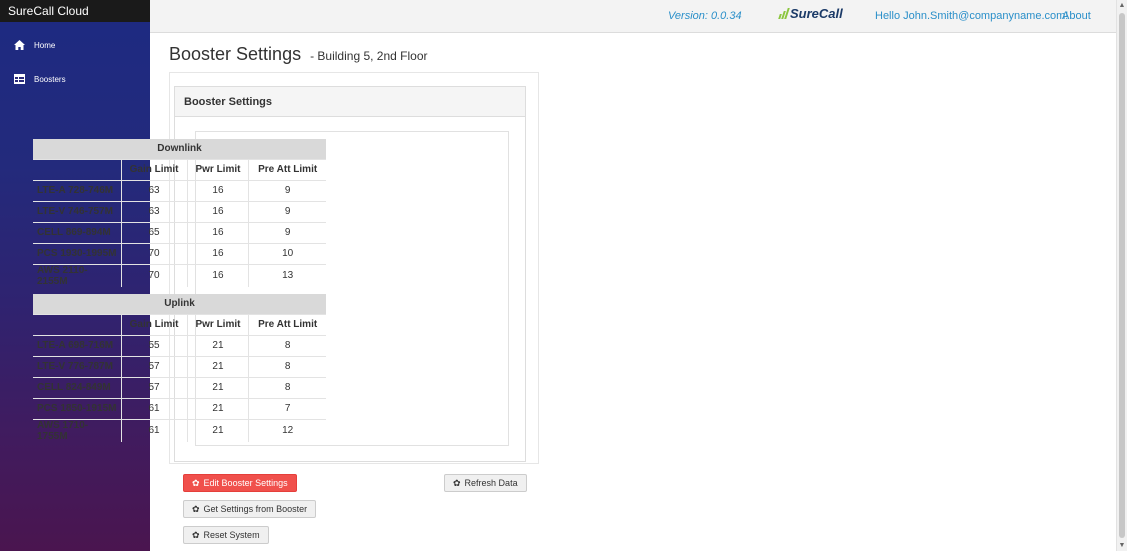 Image resolution: width=1127 pixels, height=551 pixels. Describe the element at coordinates (77, 211) in the screenshot. I see `band-cell: LTE-V 746-757M` at that location.